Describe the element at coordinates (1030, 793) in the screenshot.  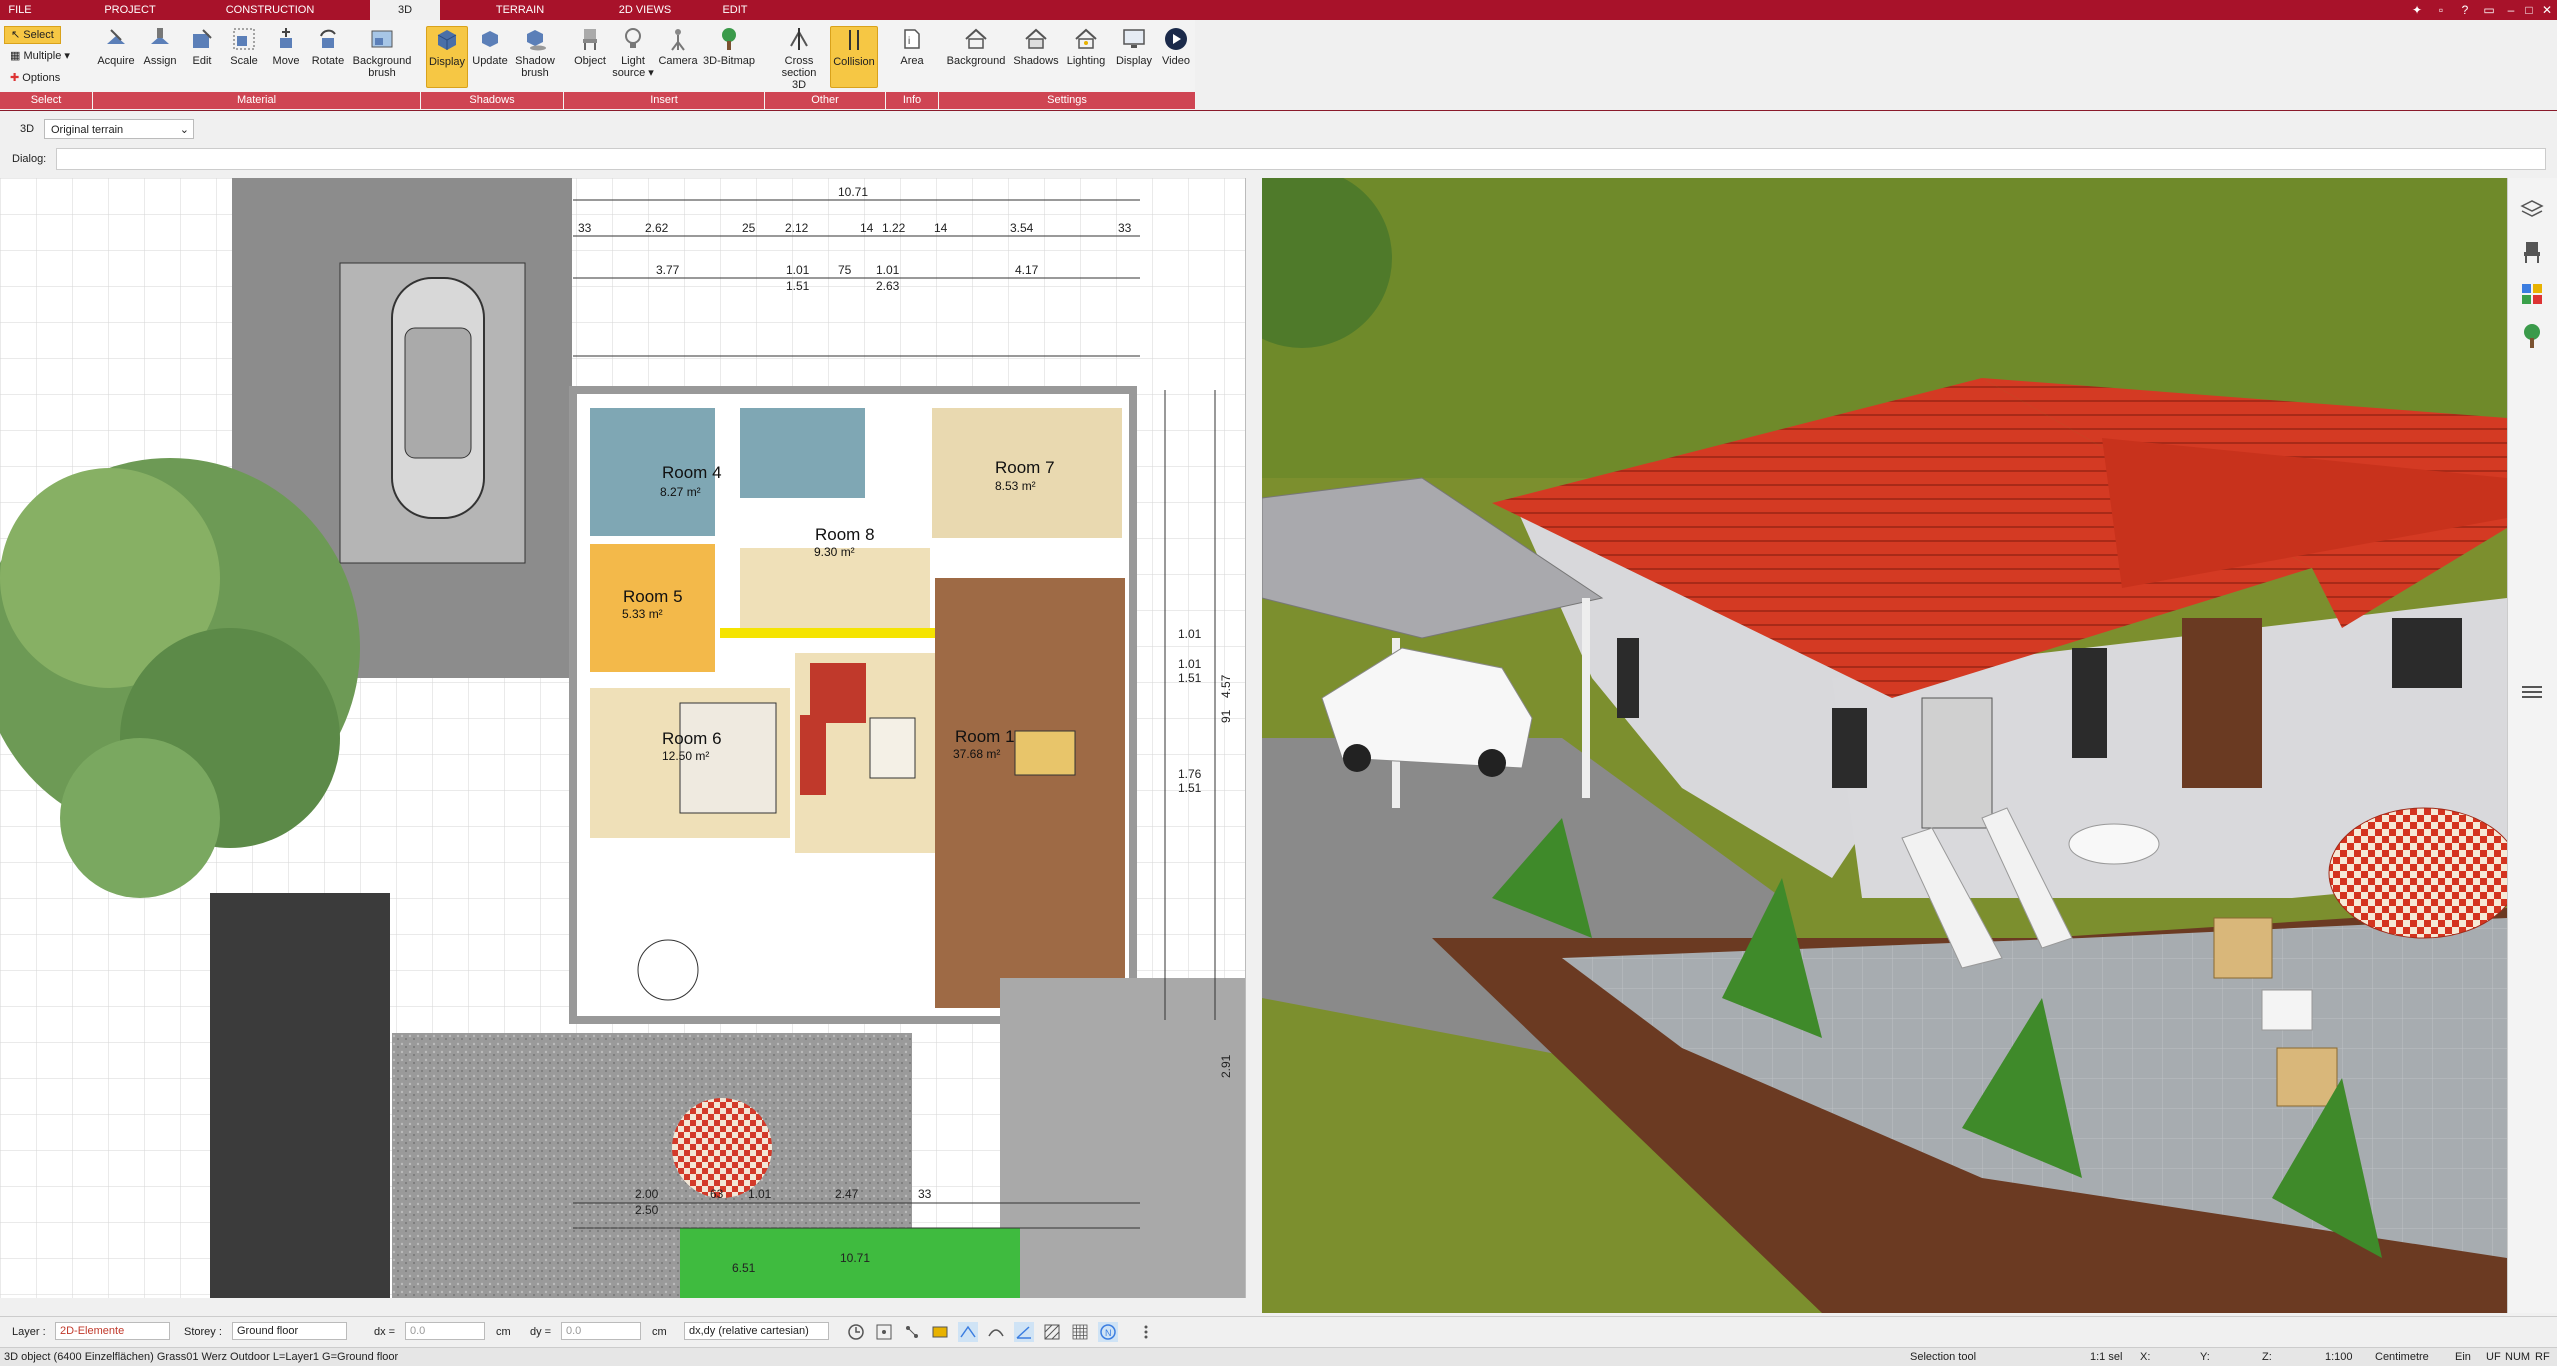
I see `room-1-floor` at that location.